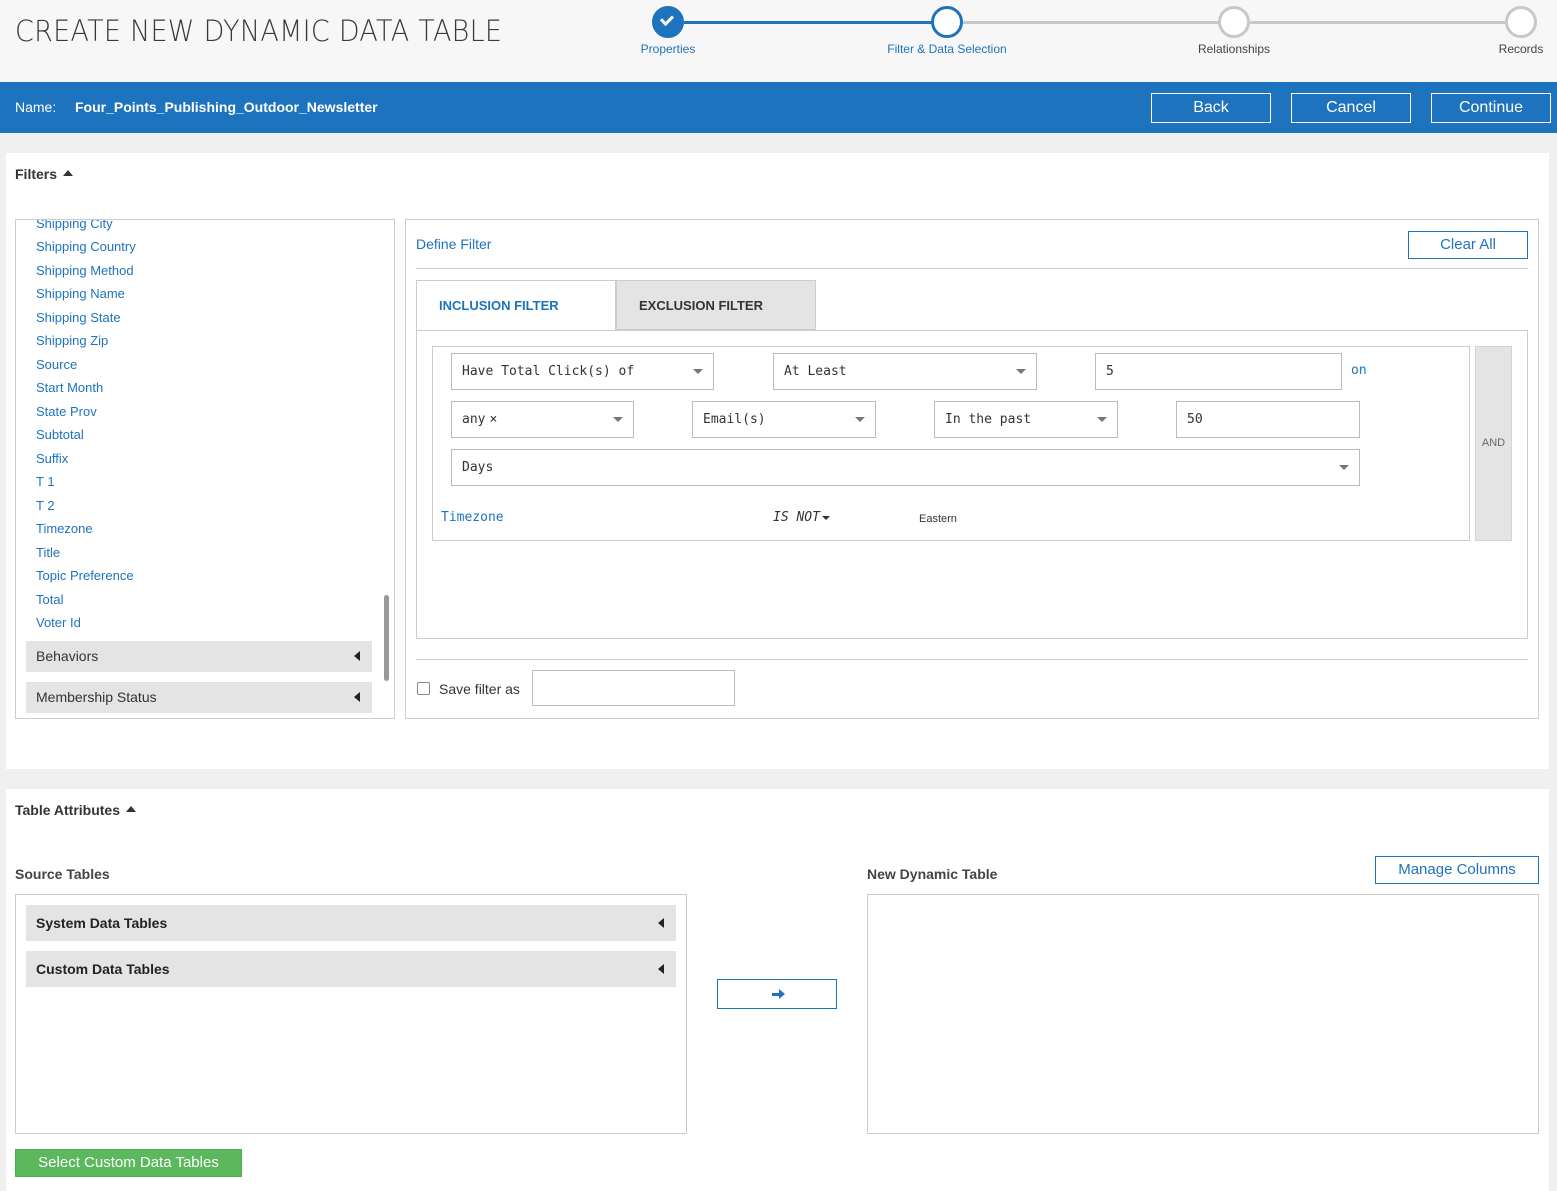 Image resolution: width=1557 pixels, height=1191 pixels. Describe the element at coordinates (815, 371) in the screenshot. I see `comparator-select-value: At Least` at that location.